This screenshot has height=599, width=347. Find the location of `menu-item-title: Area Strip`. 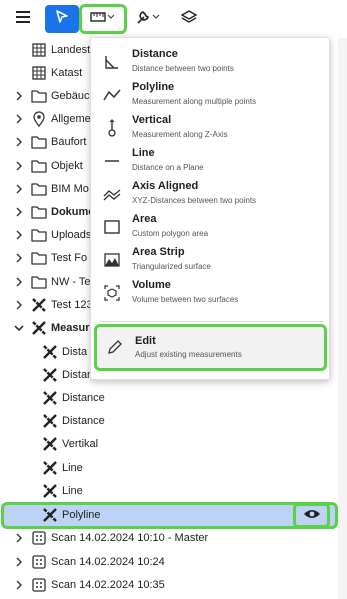

menu-item-title: Area Strip is located at coordinates (158, 252).